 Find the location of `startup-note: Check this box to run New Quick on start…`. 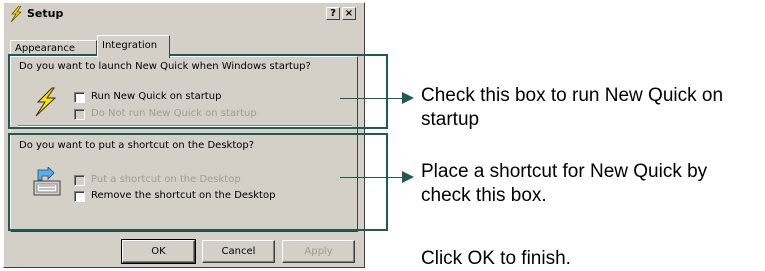

startup-note: Check this box to run New Quick on start… is located at coordinates (572, 107).